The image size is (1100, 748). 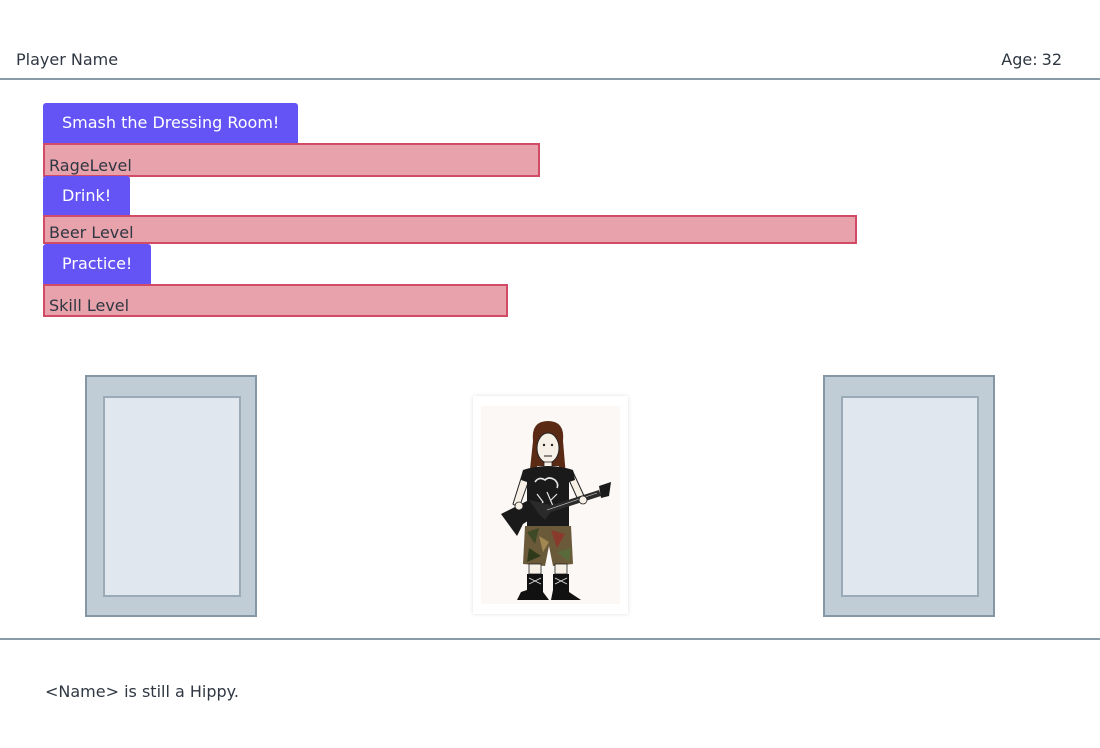 I want to click on skill-level-label: Skill Level, so click(x=89, y=305).